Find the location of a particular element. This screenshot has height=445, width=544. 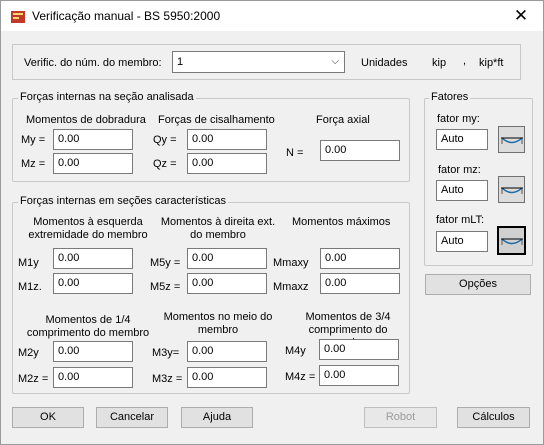

factor-my-diagram-button is located at coordinates (511, 139).